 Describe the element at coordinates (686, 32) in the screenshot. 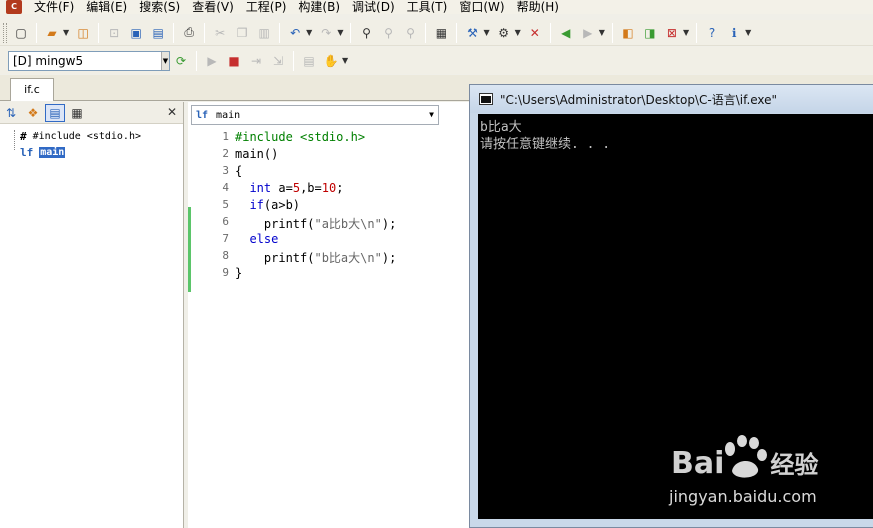

I see `bookmark-dropdown-icon: ▼` at that location.